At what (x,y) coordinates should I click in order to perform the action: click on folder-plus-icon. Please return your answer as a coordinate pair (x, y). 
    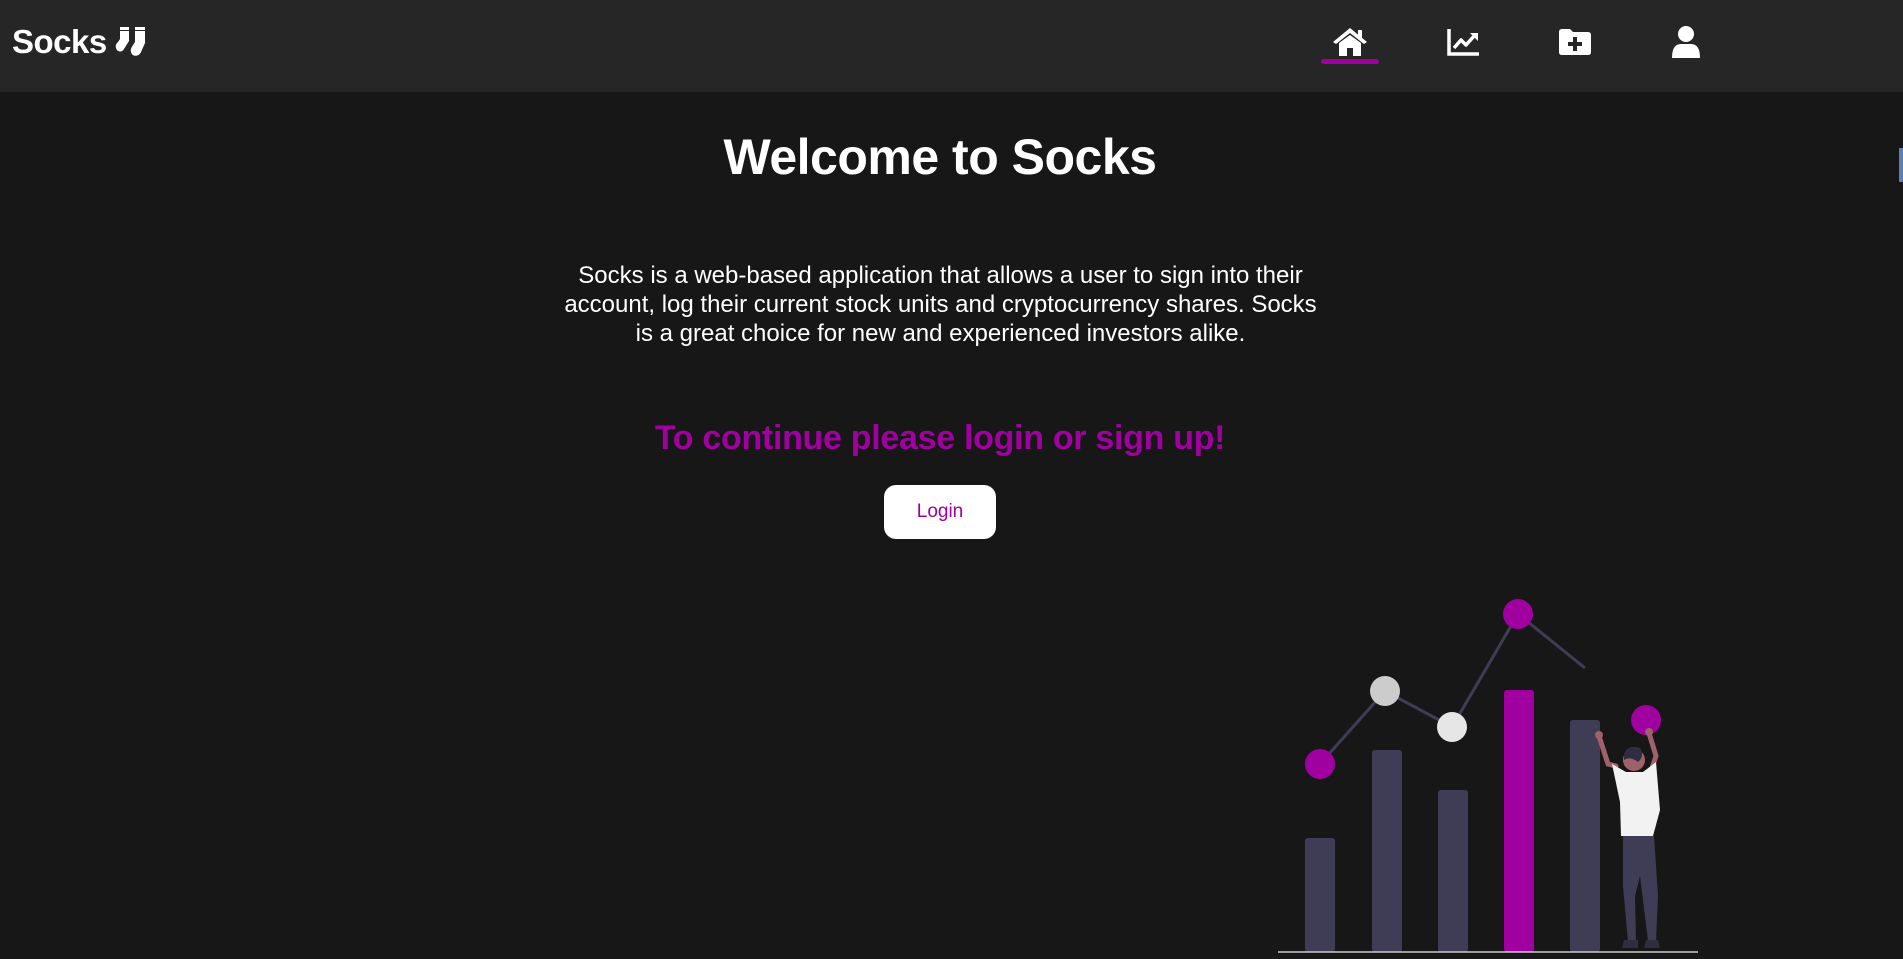
    Looking at the image, I should click on (1575, 42).